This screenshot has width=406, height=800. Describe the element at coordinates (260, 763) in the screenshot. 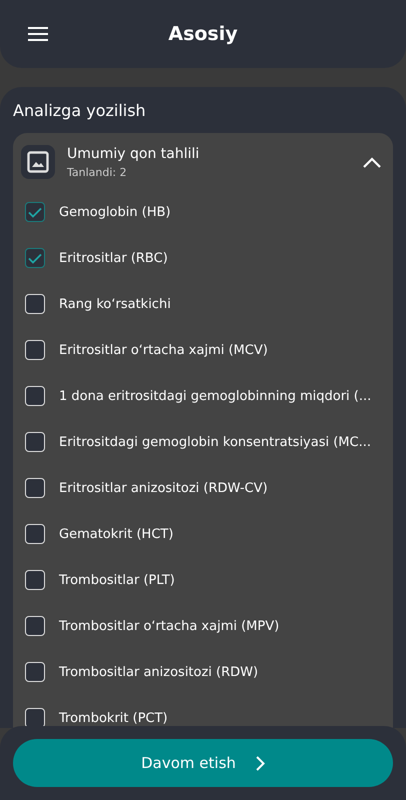

I see `chevron-right-icon` at that location.